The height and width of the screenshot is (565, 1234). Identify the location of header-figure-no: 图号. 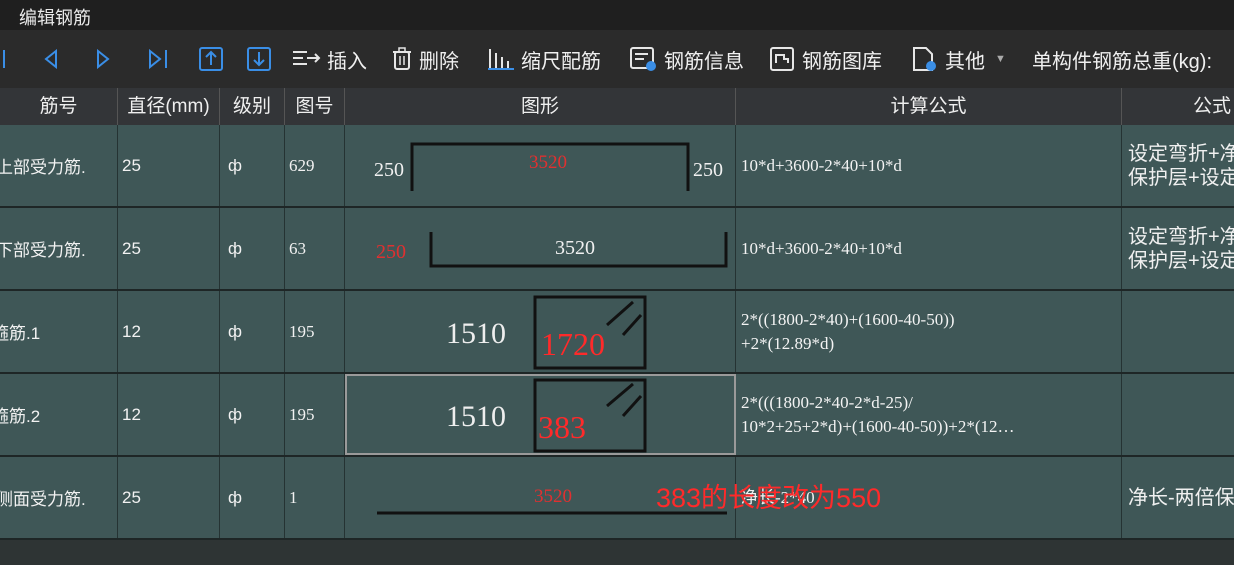
(315, 106).